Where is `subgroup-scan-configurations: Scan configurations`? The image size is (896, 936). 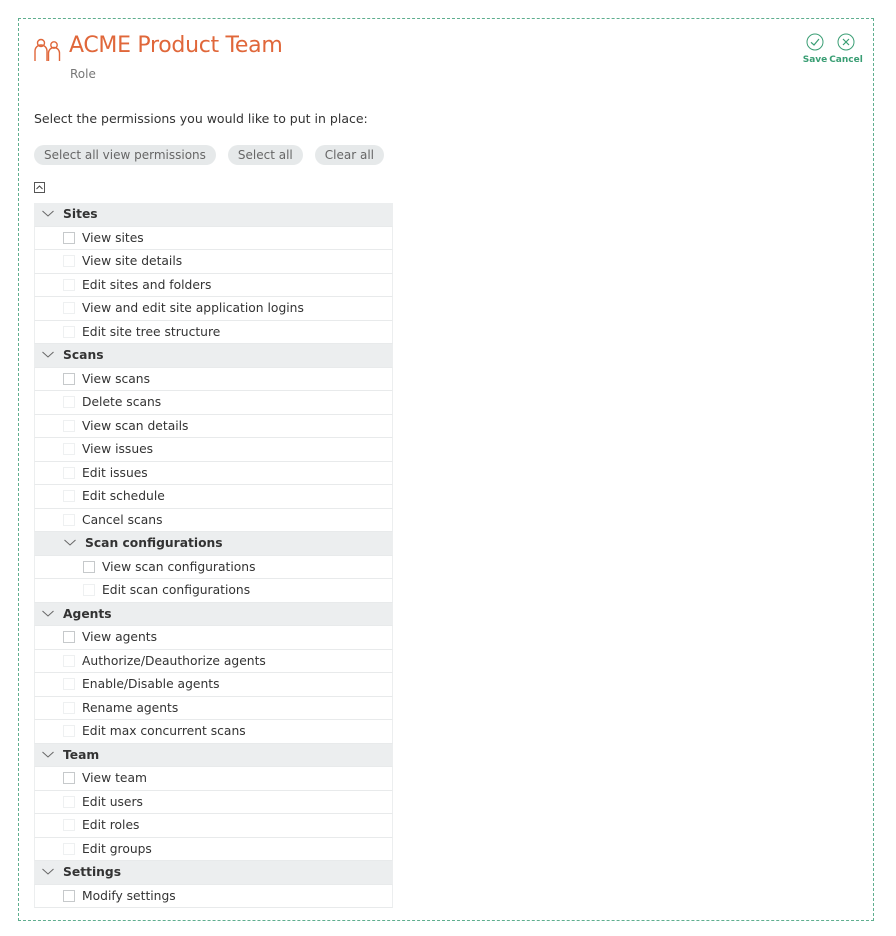 subgroup-scan-configurations: Scan configurations is located at coordinates (213, 544).